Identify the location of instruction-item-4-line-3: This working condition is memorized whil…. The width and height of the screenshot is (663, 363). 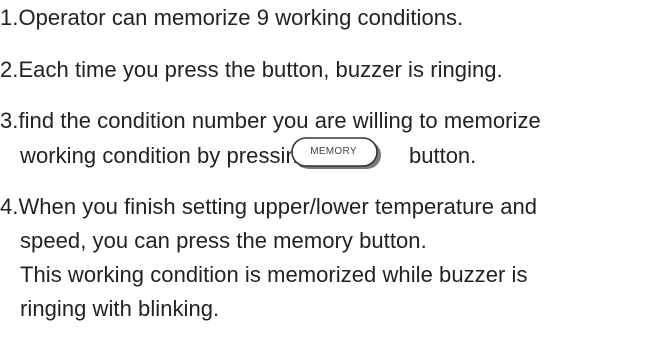
(274, 274).